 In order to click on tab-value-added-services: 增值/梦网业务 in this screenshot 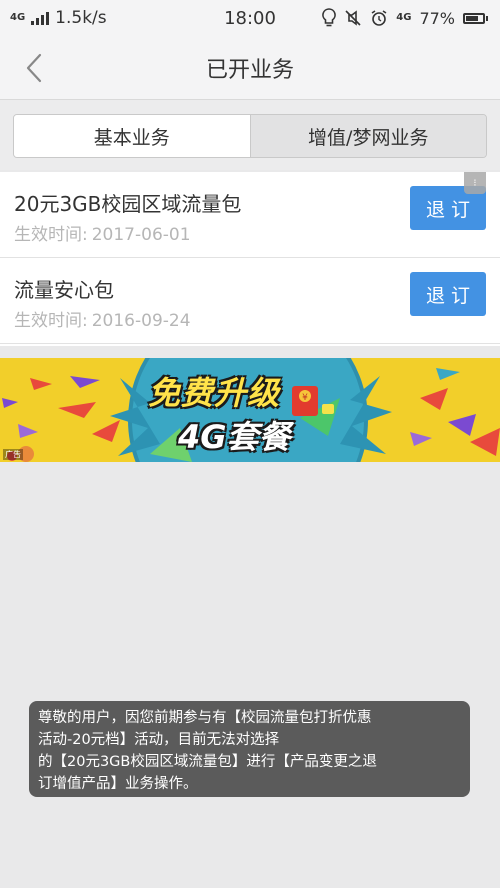, I will do `click(367, 136)`.